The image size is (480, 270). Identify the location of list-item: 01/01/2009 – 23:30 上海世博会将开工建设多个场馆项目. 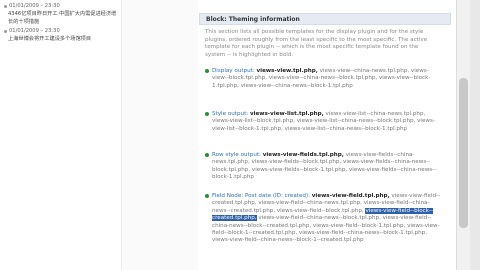
(62, 35).